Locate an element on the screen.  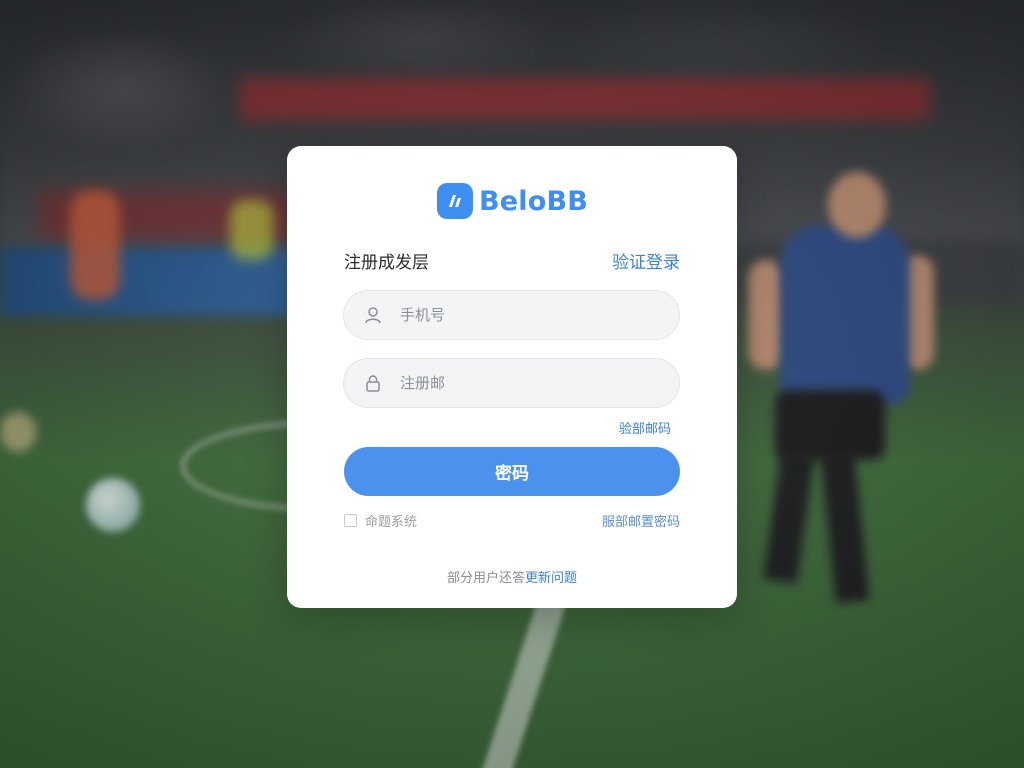
agreement-label: 命题系统 is located at coordinates (391, 522).